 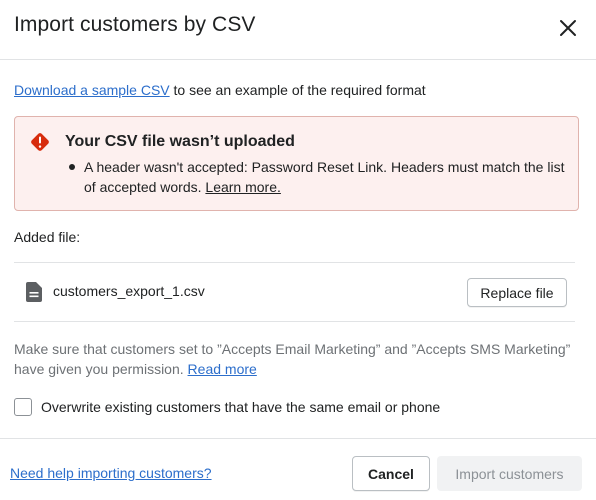 What do you see at coordinates (298, 438) in the screenshot?
I see `footer-divider` at bounding box center [298, 438].